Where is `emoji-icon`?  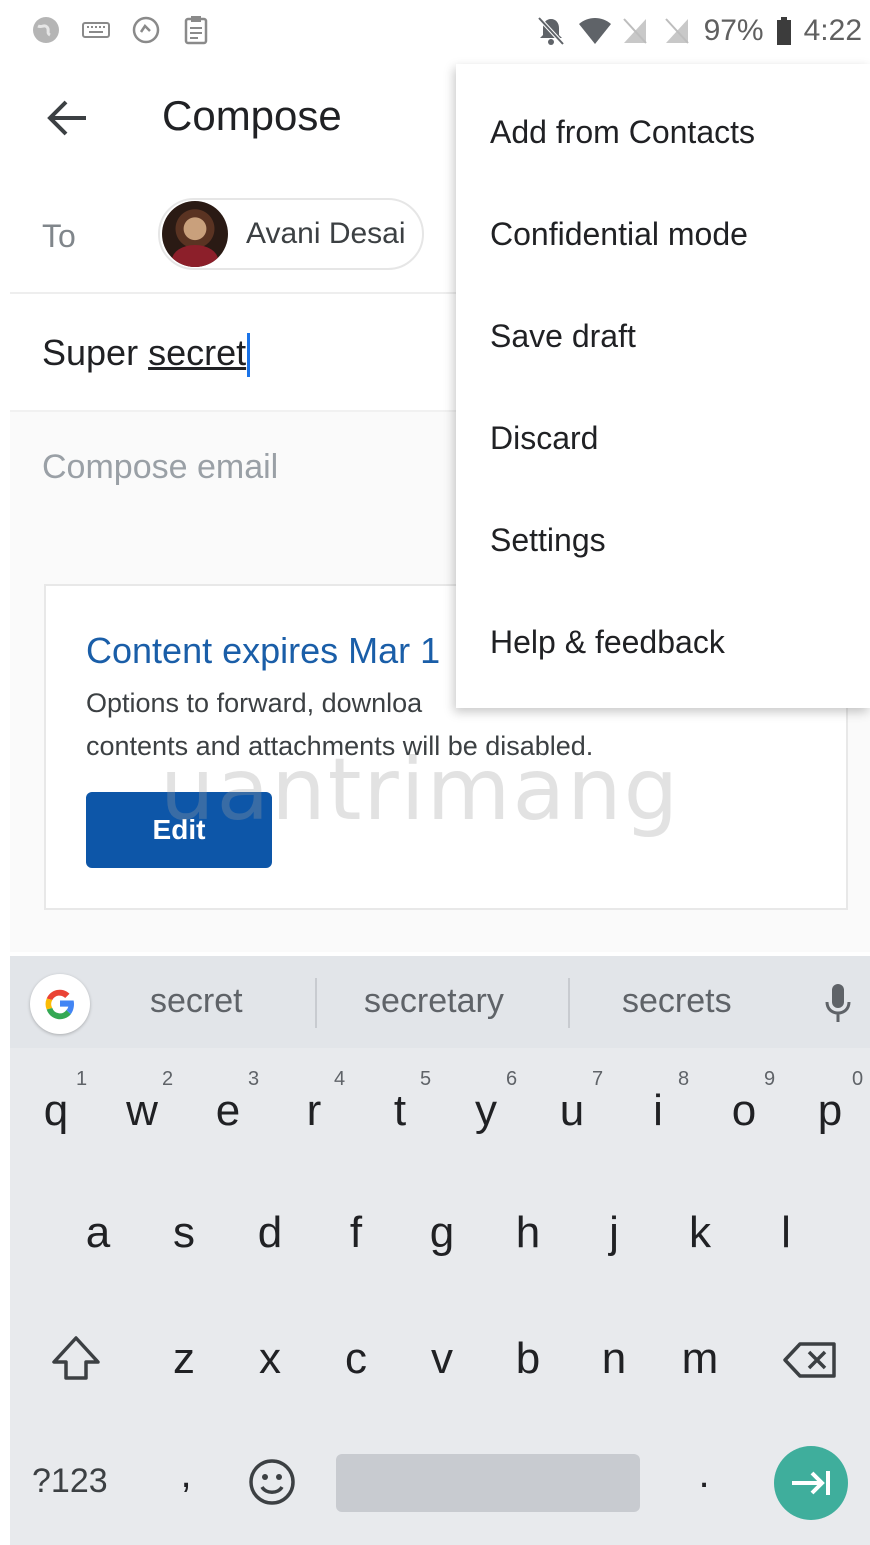
emoji-icon is located at coordinates (272, 1487).